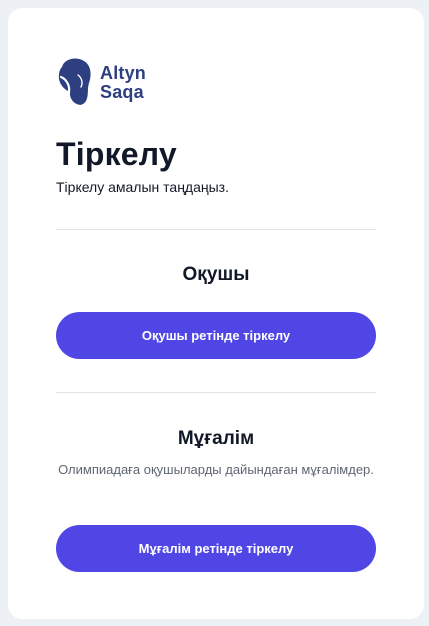  I want to click on teacher-section-title: Мұғалім, so click(216, 438).